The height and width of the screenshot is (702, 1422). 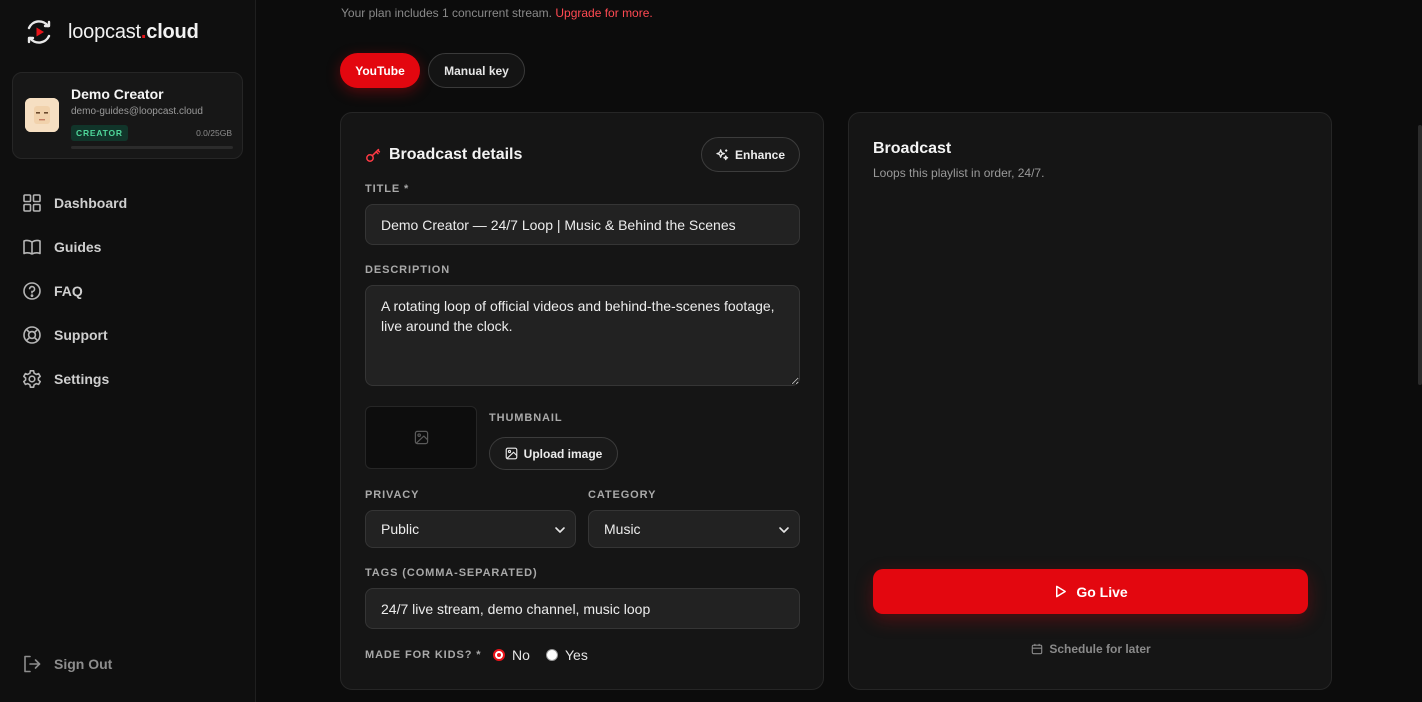 I want to click on schedule-later-label: Schedule for later, so click(x=1100, y=649).